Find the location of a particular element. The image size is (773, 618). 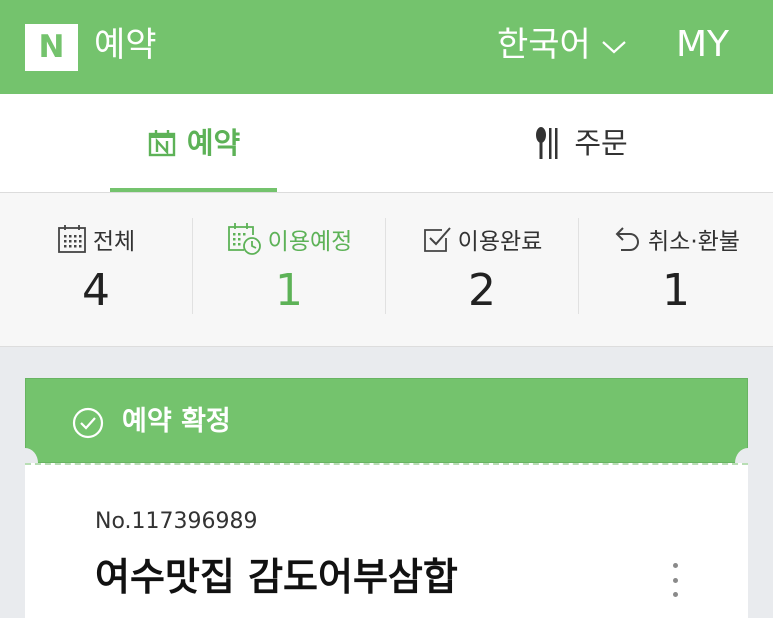

chevron-down-icon is located at coordinates (614, 47).